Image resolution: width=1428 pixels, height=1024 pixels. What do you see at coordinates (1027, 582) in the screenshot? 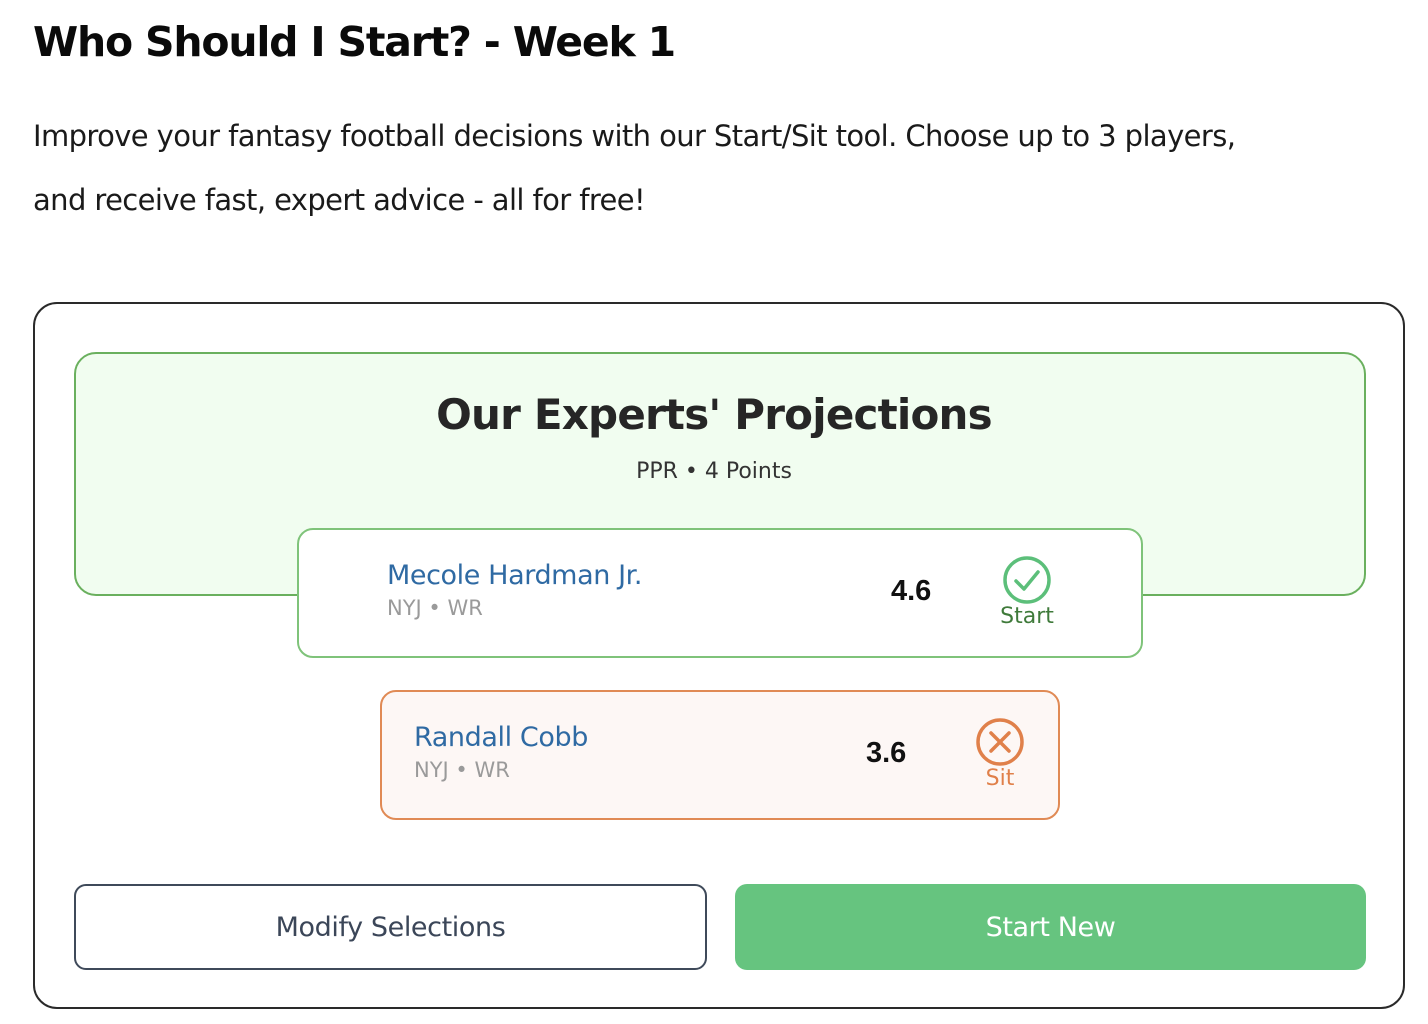
I see `check-circle-icon` at bounding box center [1027, 582].